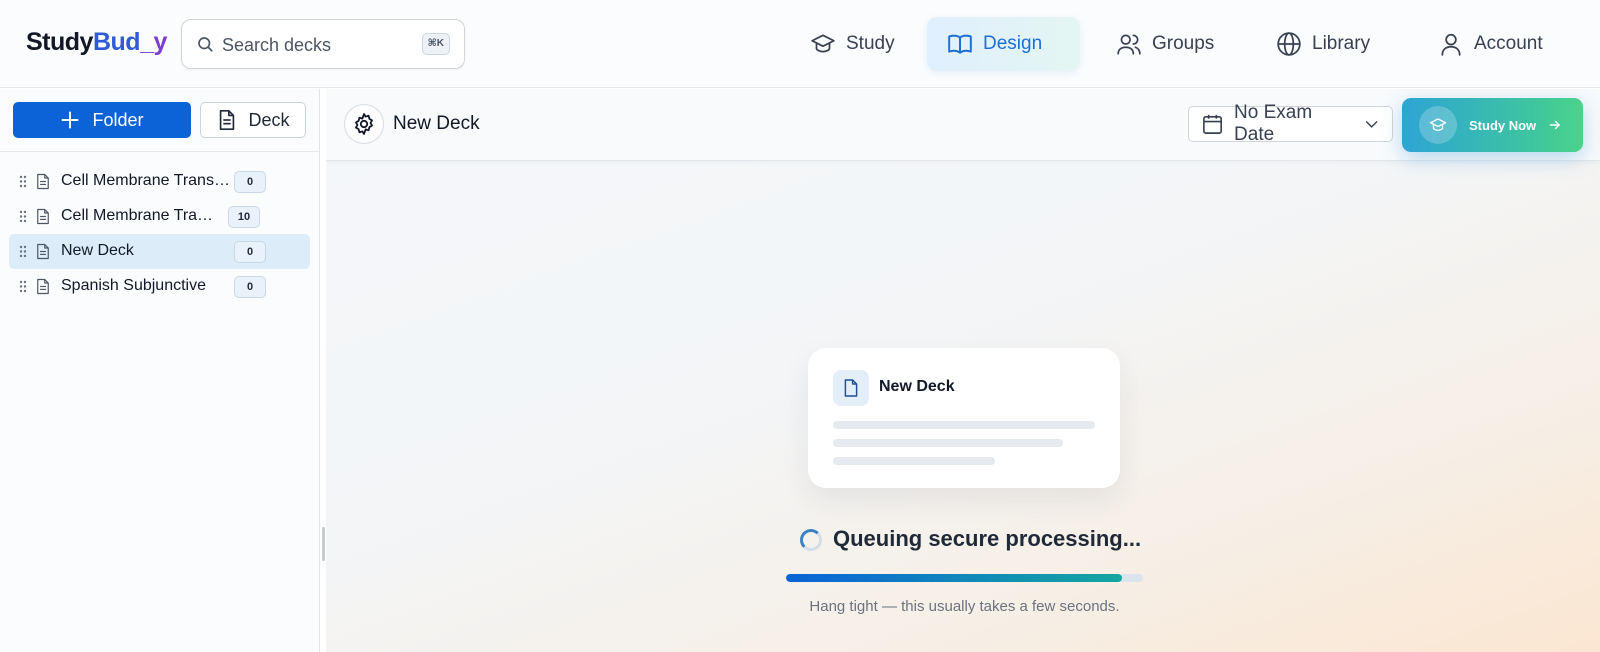  I want to click on logo-text-suffix: _y, so click(153, 42).